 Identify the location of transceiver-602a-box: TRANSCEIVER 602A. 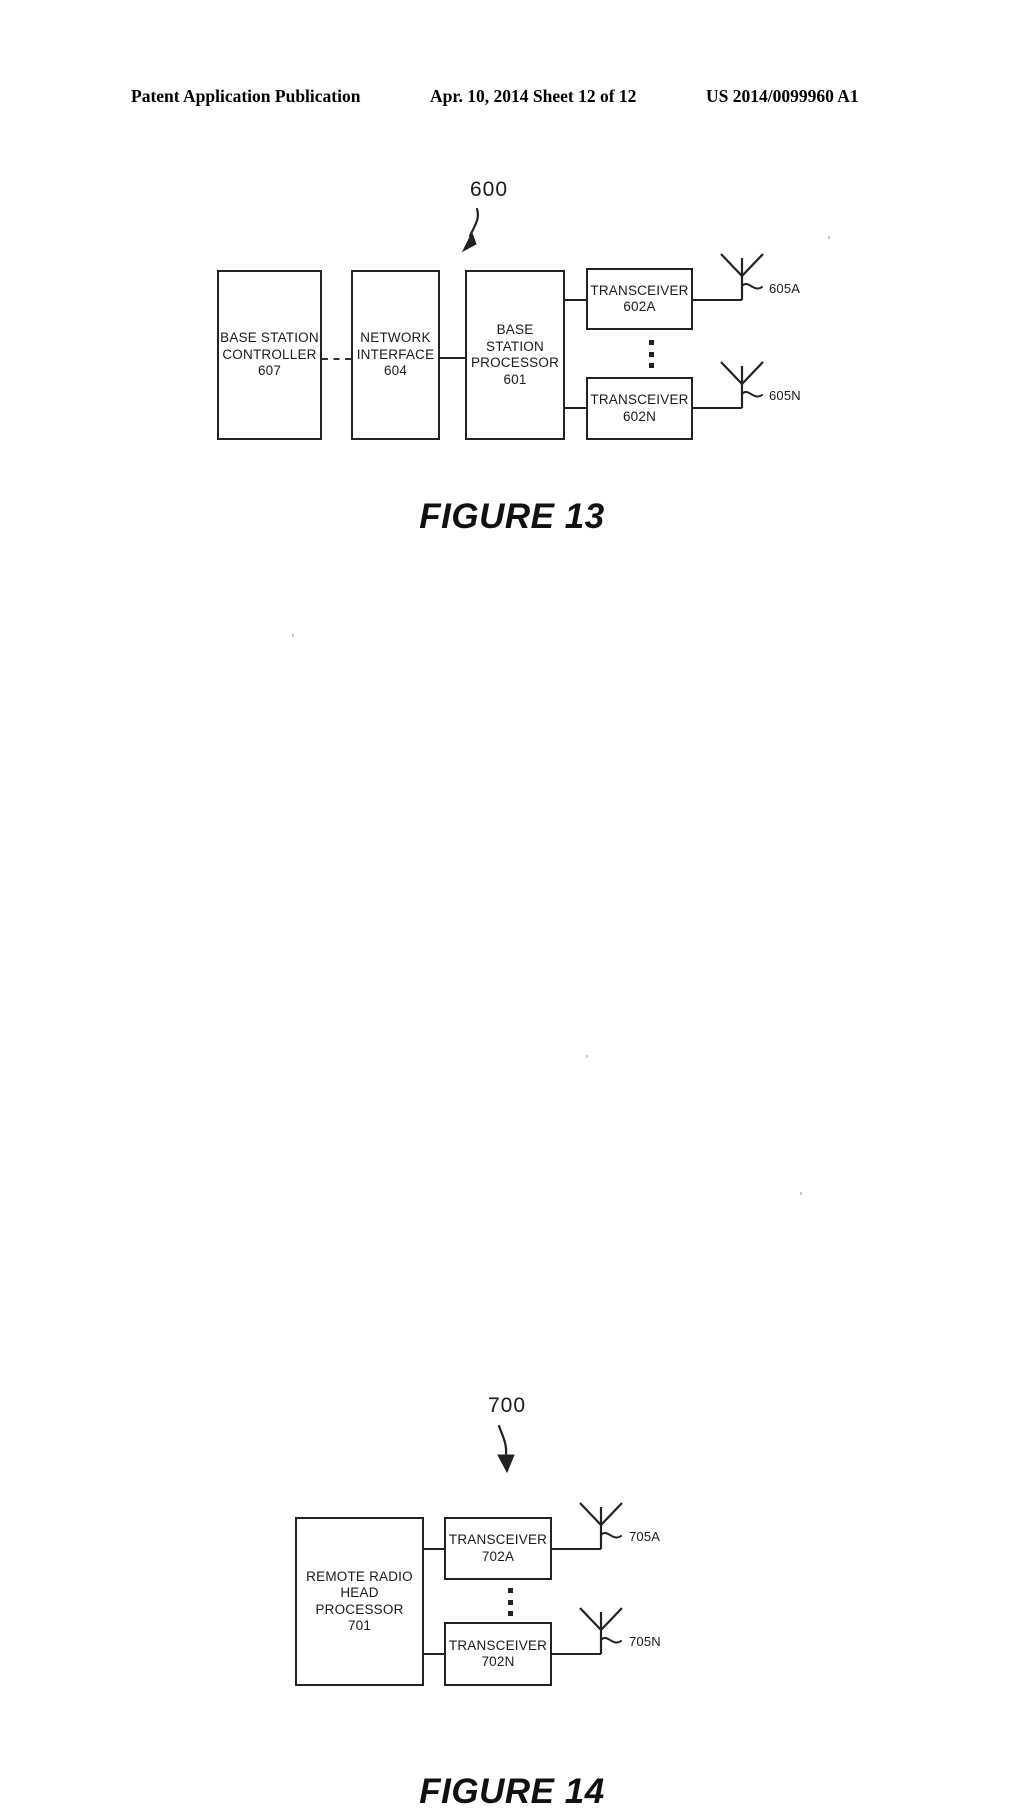
(639, 299).